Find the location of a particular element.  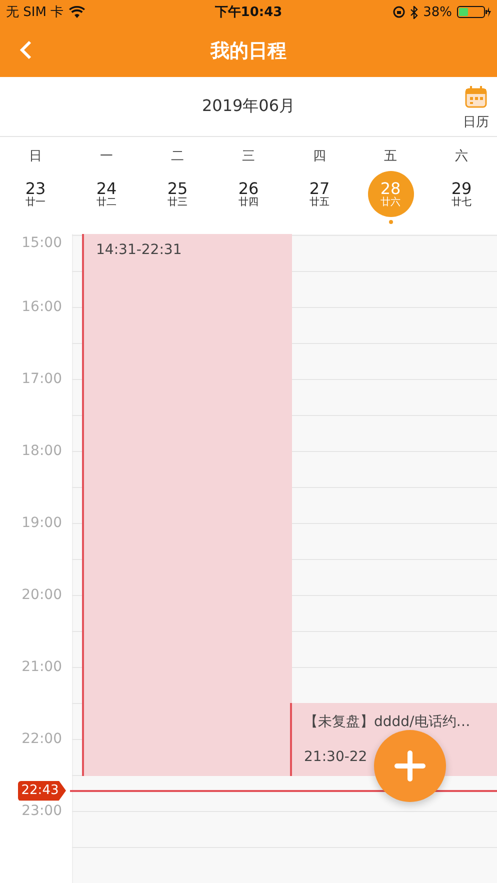

weekday-label: 日 is located at coordinates (35, 157).